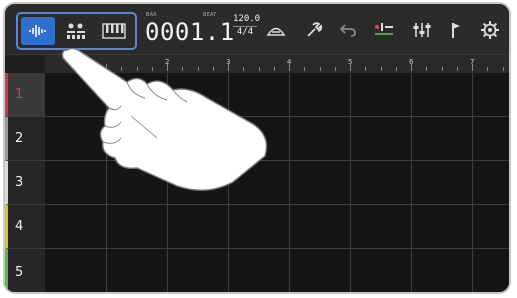 Image resolution: width=517 pixels, height=298 pixels. I want to click on metronome-button, so click(276, 30).